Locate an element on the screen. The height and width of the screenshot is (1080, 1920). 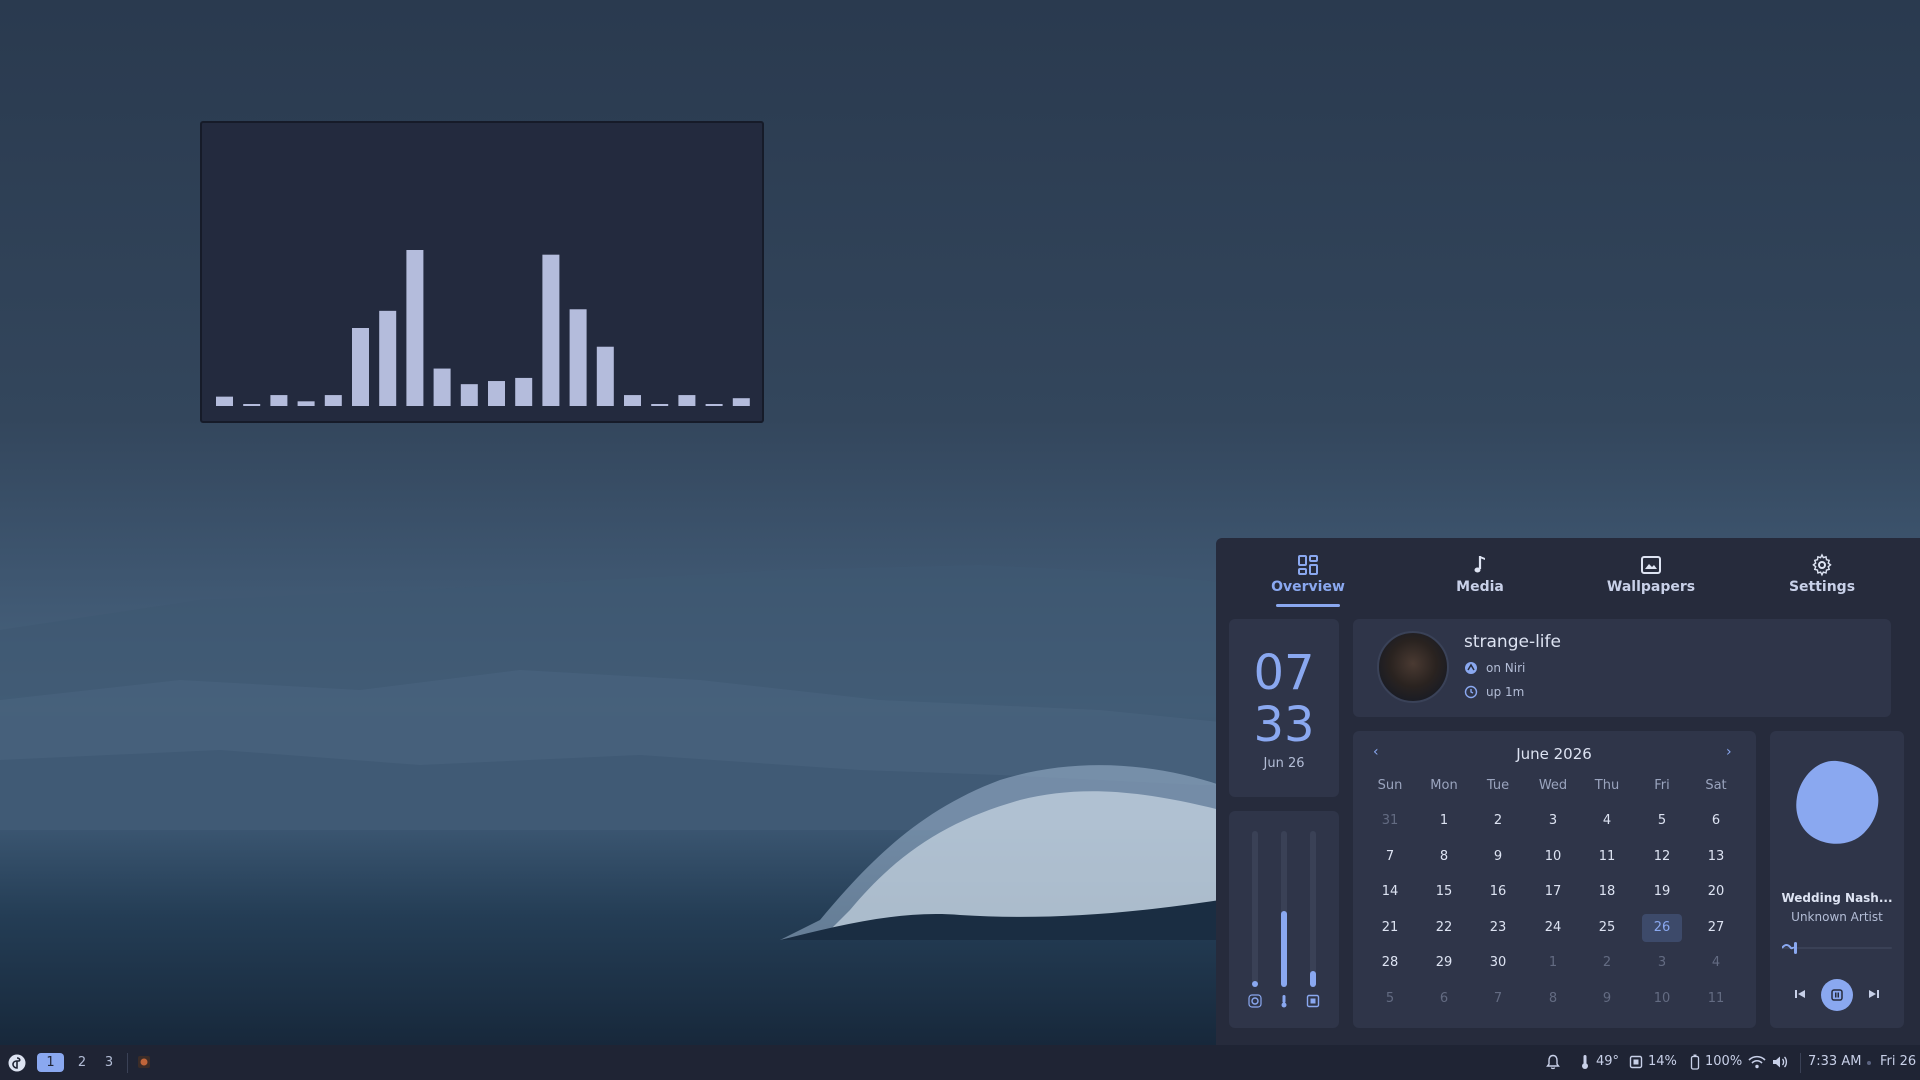
taskbar-temperature: 49° is located at coordinates (1608, 1061).